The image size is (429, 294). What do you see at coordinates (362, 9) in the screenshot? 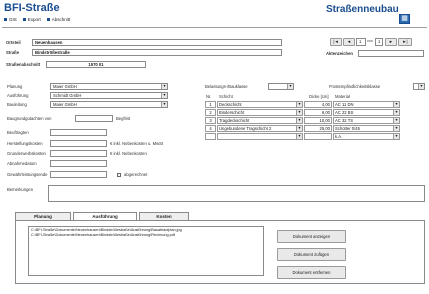
I see `app-subtitle: Straßenneubau` at bounding box center [362, 9].